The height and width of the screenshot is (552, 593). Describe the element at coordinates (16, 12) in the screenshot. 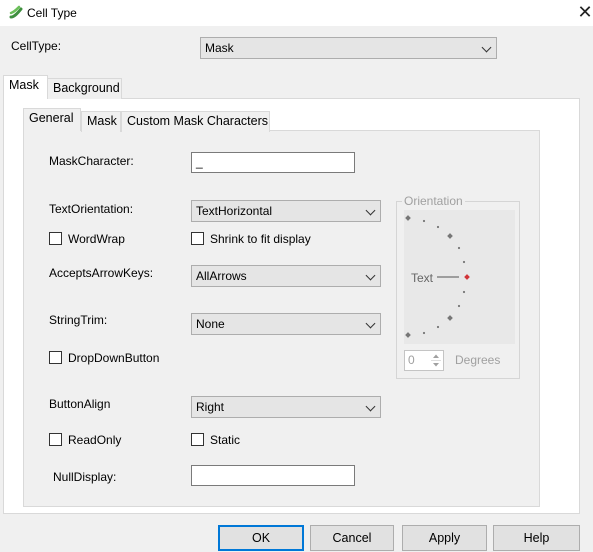

I see `app-logo-icon` at that location.